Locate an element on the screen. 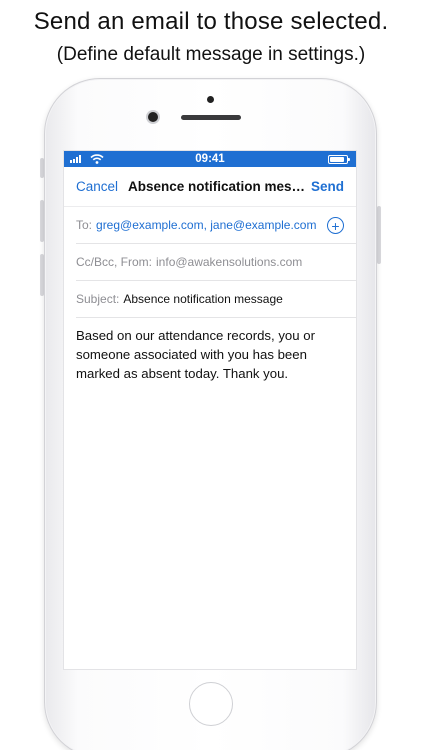  subject-field: Subject: Absence notification message is located at coordinates (216, 299).